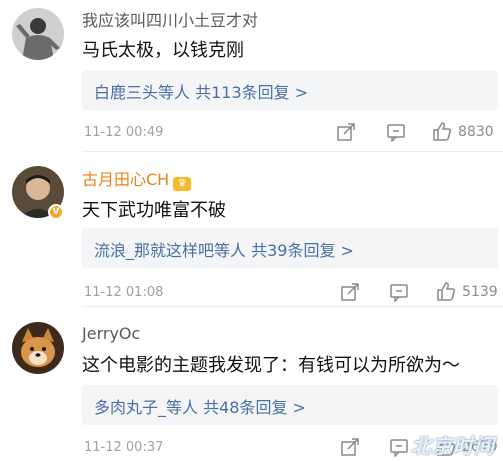 This screenshot has height=461, width=503. What do you see at coordinates (201, 91) in the screenshot?
I see `replies-link: 白鹿三头等人 共113条回复 >` at bounding box center [201, 91].